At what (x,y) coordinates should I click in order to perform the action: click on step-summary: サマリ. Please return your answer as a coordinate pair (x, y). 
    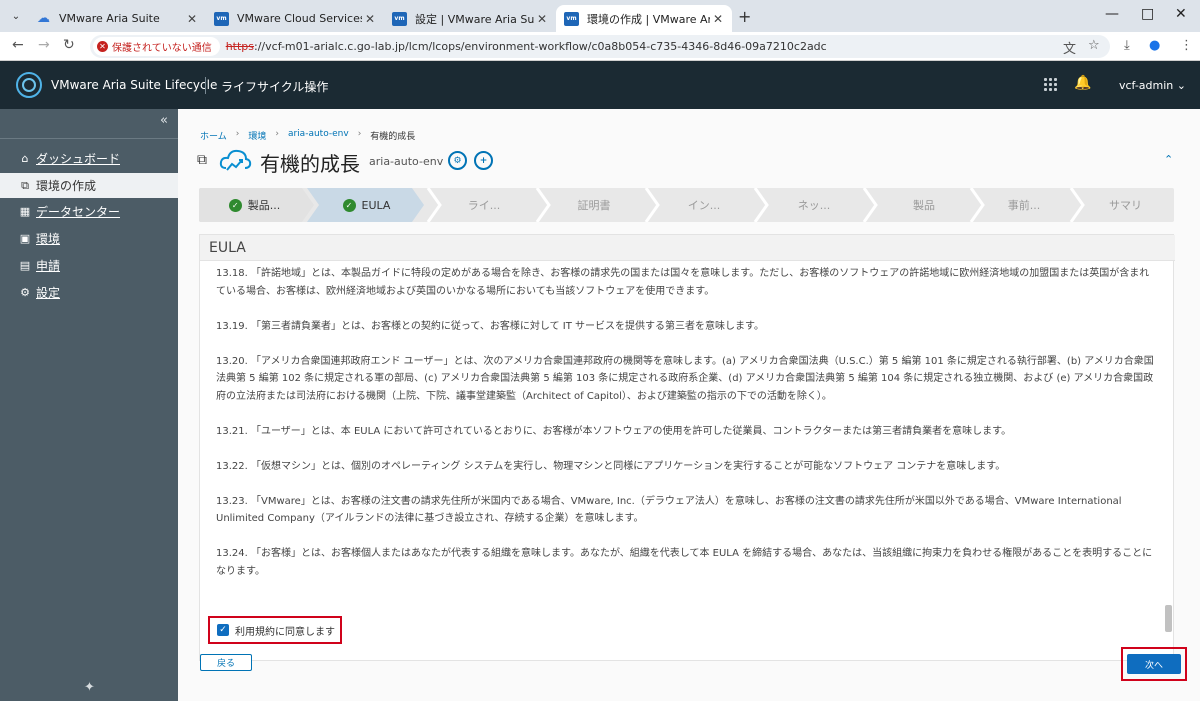
    Looking at the image, I should click on (1125, 205).